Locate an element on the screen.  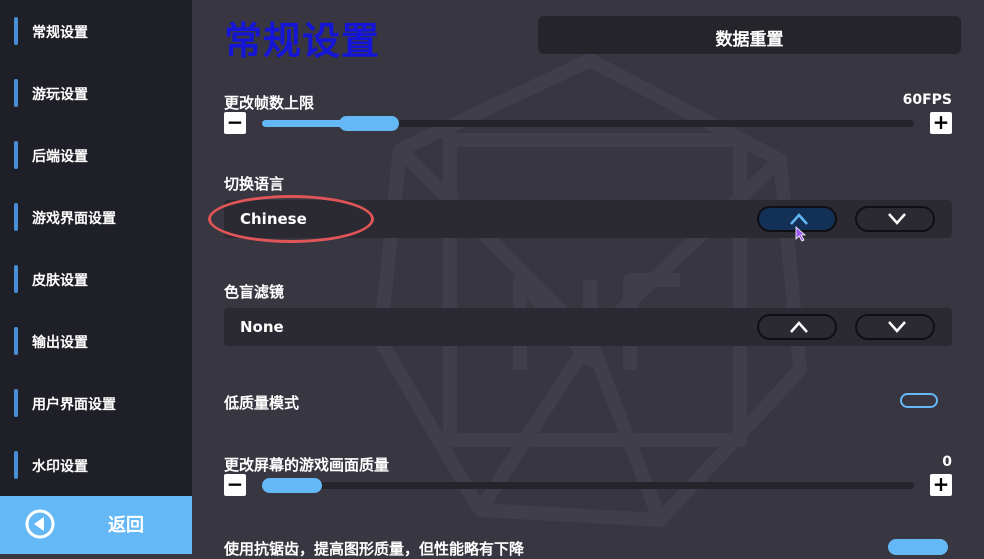
sidebar-item-game-ui: 游戏界面设置 is located at coordinates (96, 217).